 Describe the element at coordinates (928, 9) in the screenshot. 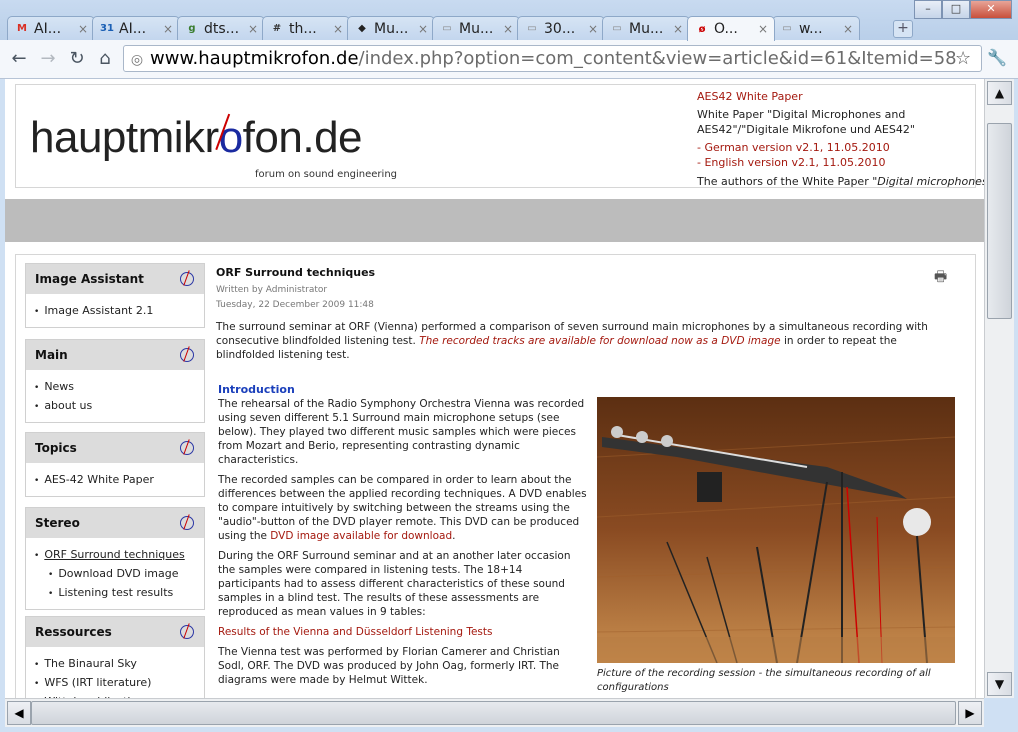

I see `minimize-button: –` at that location.